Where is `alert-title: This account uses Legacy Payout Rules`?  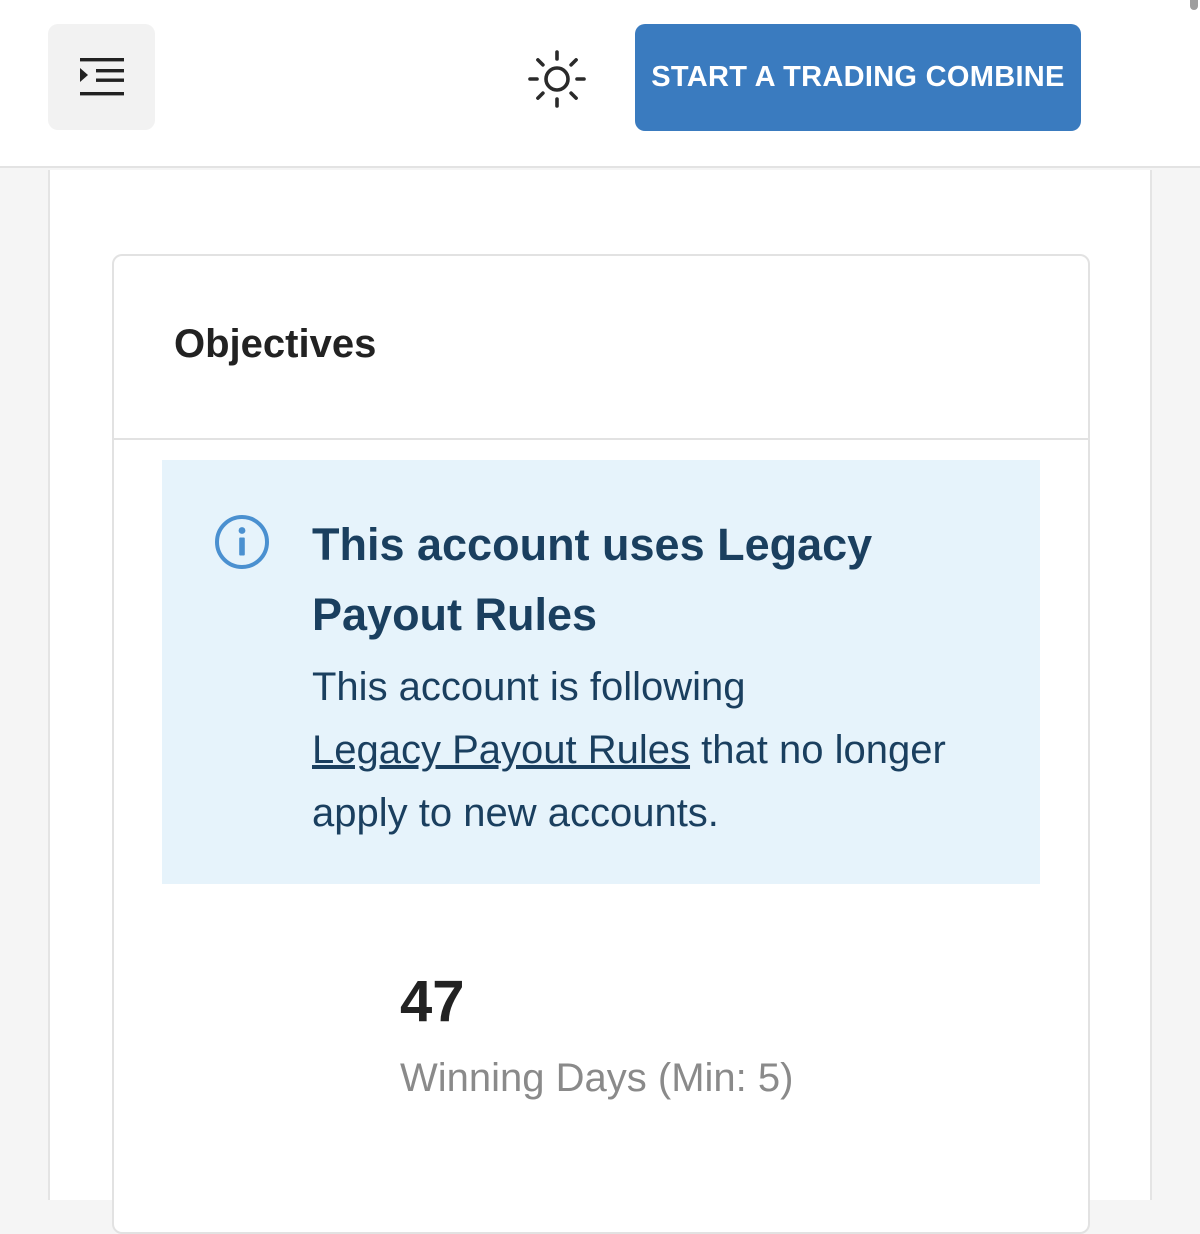 alert-title: This account uses Legacy Payout Rules is located at coordinates (592, 579).